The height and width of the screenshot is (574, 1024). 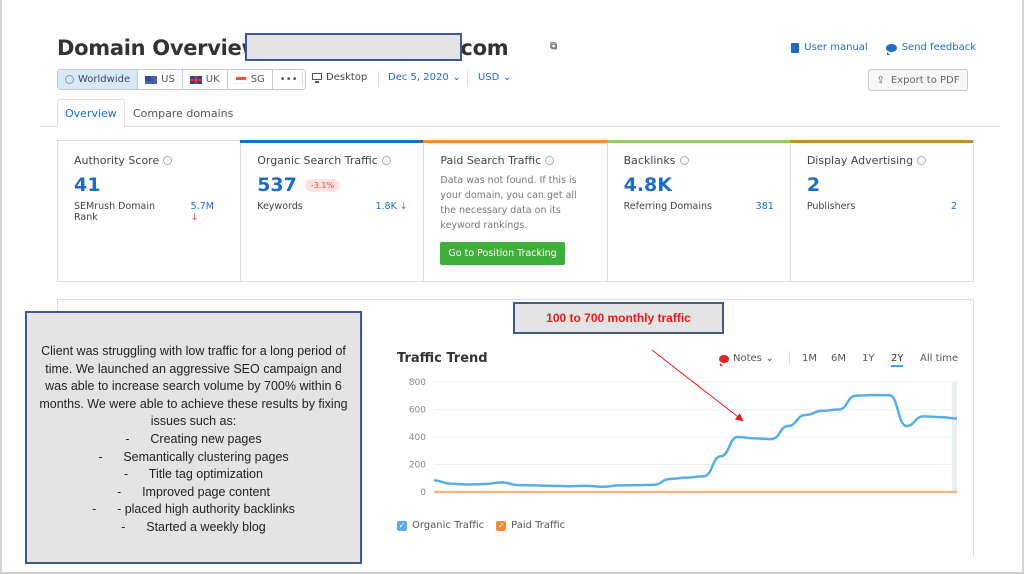 What do you see at coordinates (502, 253) in the screenshot?
I see `position-tracking-button: Go to Position Tracking` at bounding box center [502, 253].